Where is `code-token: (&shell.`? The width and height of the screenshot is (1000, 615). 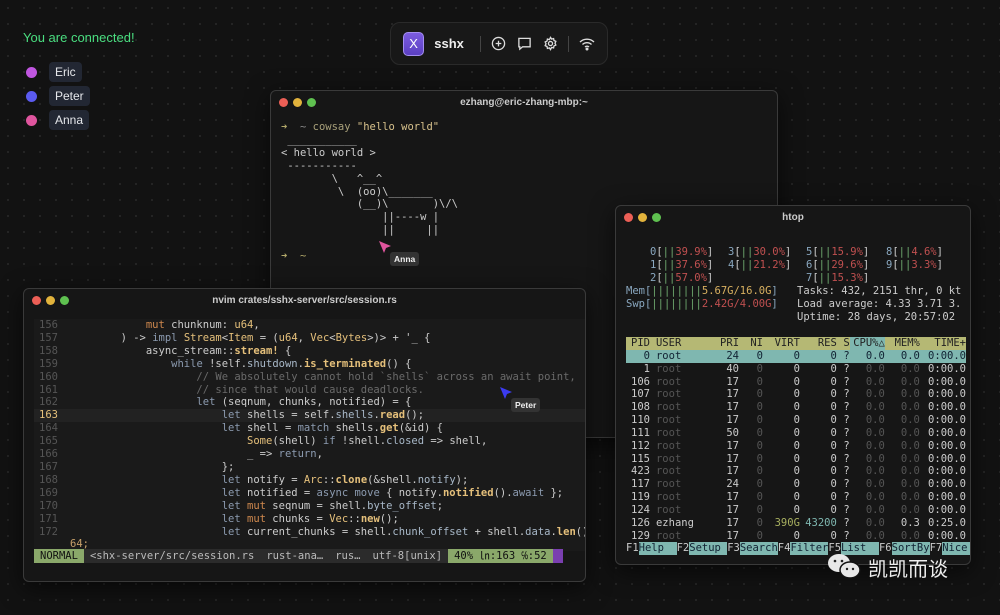 code-token: (&shell. is located at coordinates (392, 479).